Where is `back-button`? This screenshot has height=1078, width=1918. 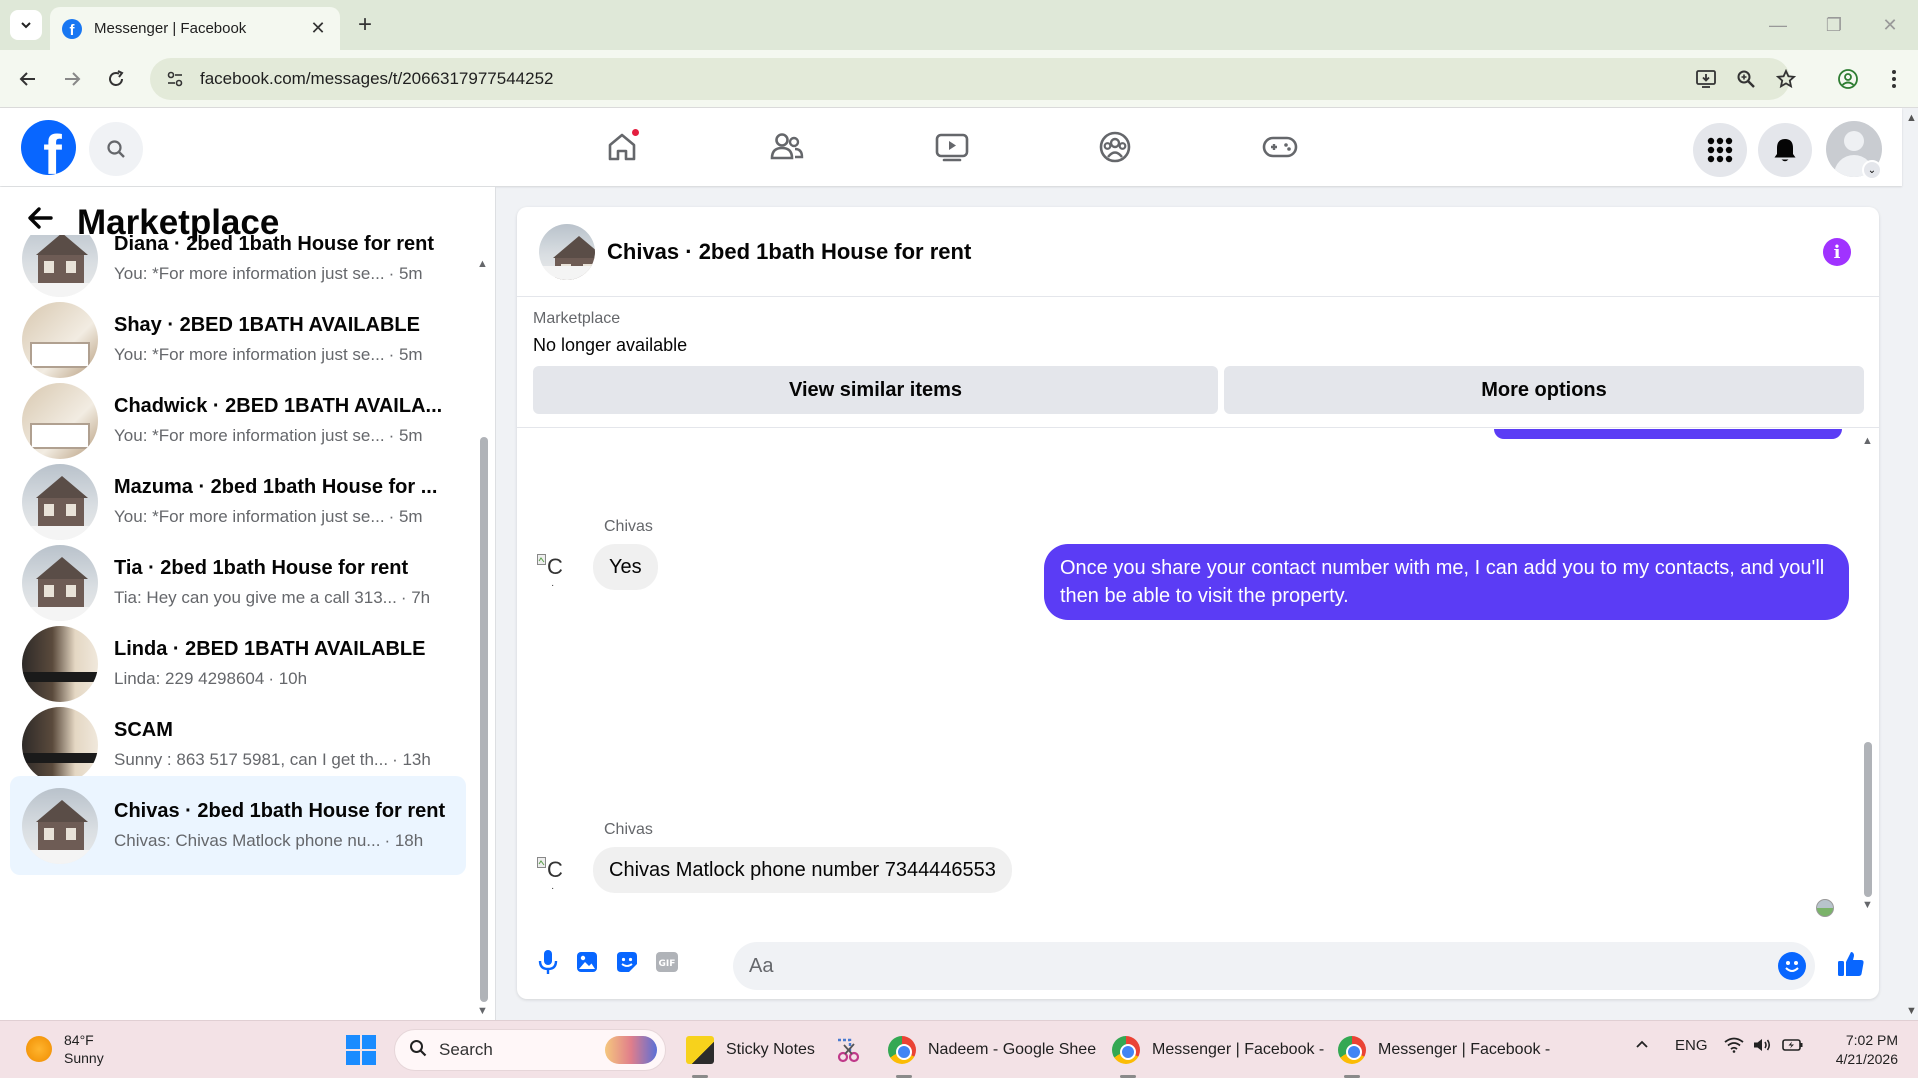
back-button is located at coordinates (28, 79).